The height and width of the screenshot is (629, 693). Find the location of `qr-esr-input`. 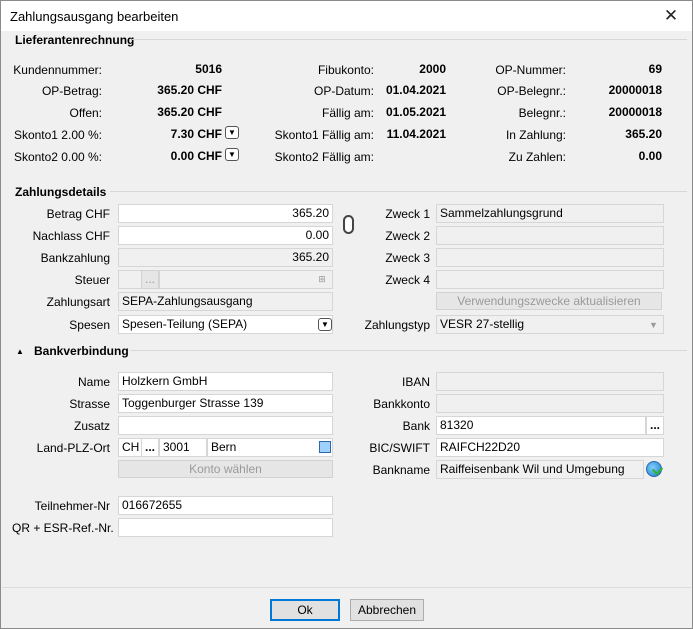

qr-esr-input is located at coordinates (225, 527).